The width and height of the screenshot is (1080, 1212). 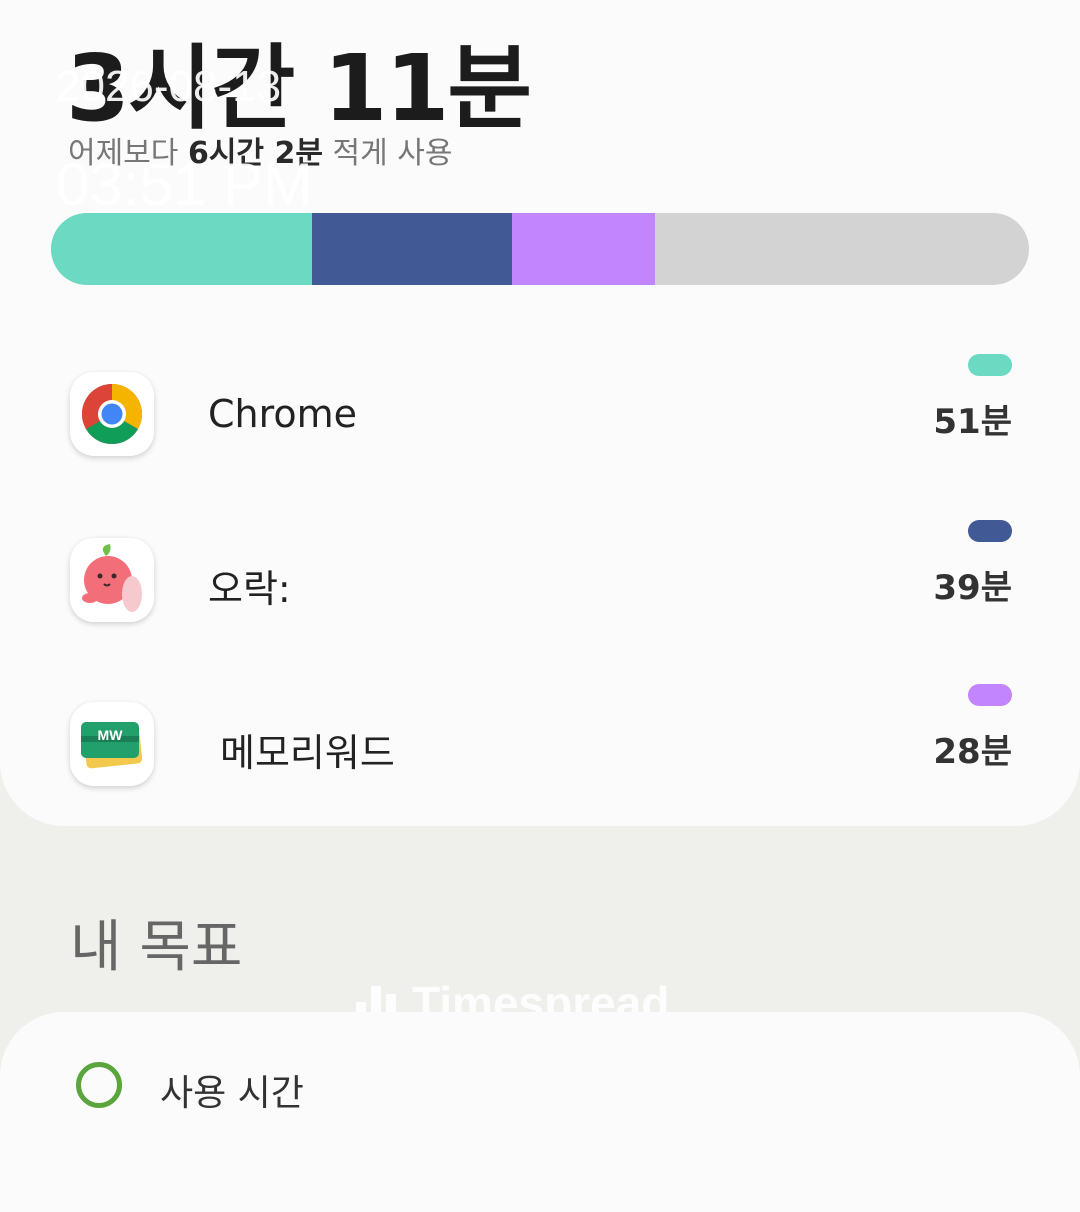 What do you see at coordinates (156, 947) in the screenshot?
I see `goals-section-title: 내 목표` at bounding box center [156, 947].